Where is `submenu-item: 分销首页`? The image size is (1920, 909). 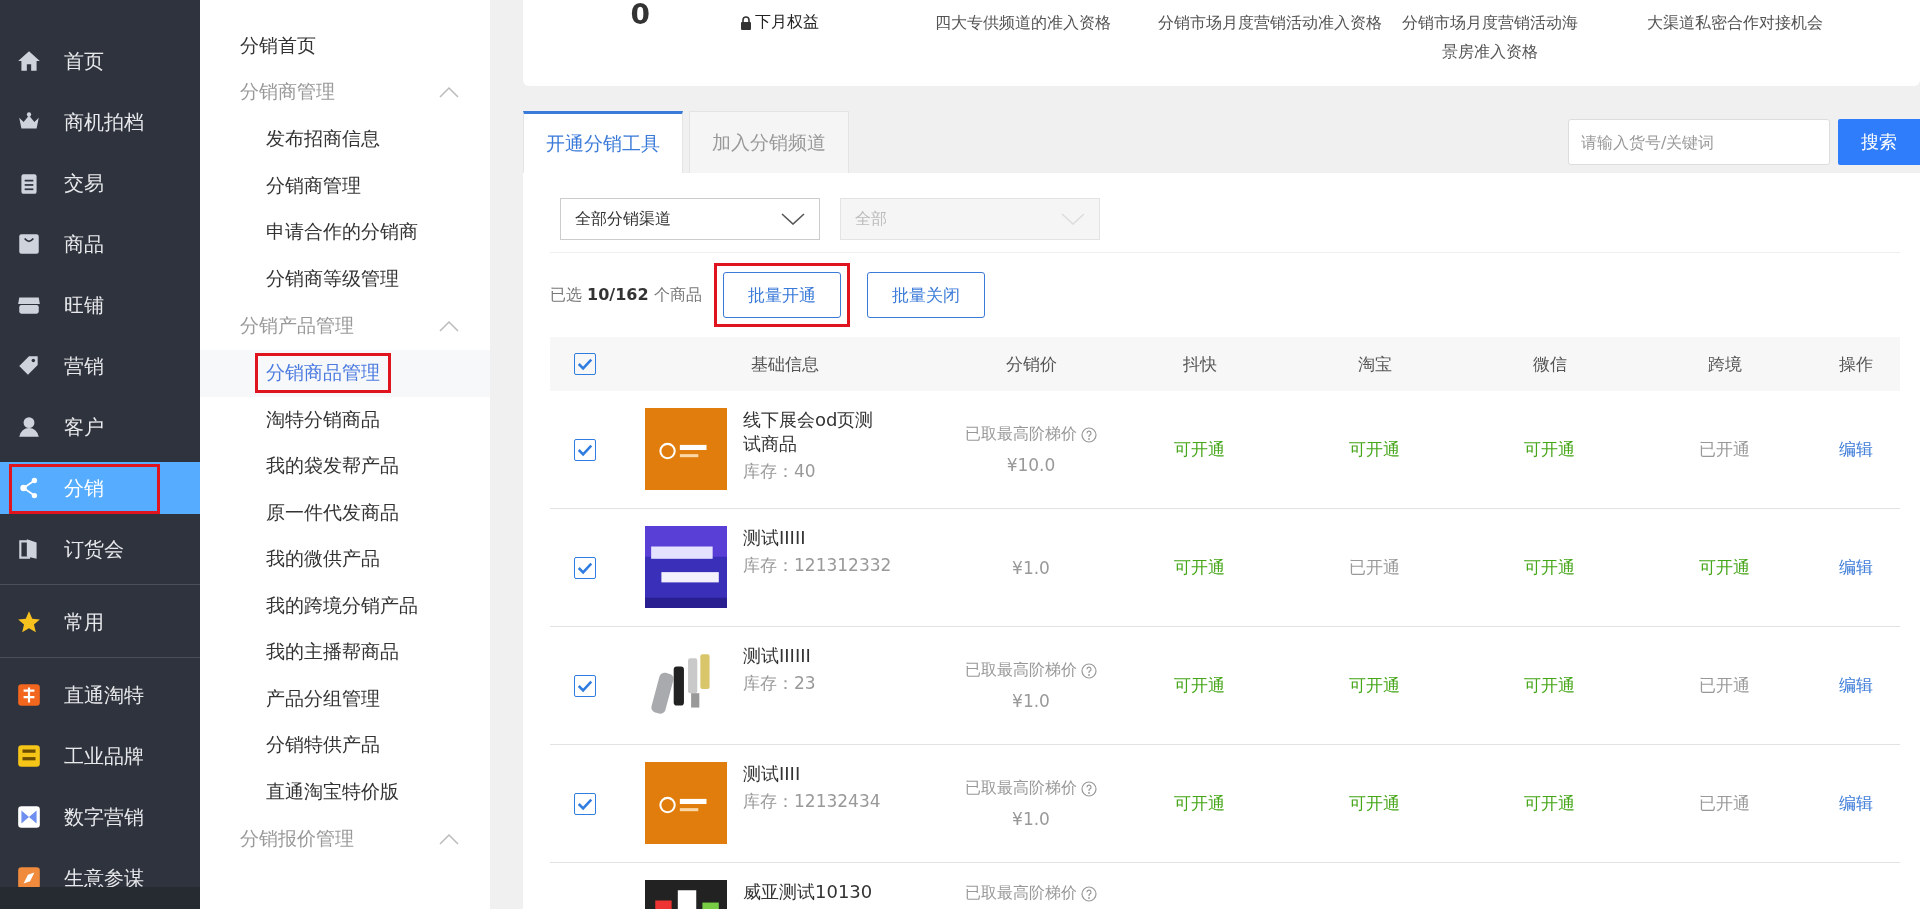 submenu-item: 分销首页 is located at coordinates (345, 45).